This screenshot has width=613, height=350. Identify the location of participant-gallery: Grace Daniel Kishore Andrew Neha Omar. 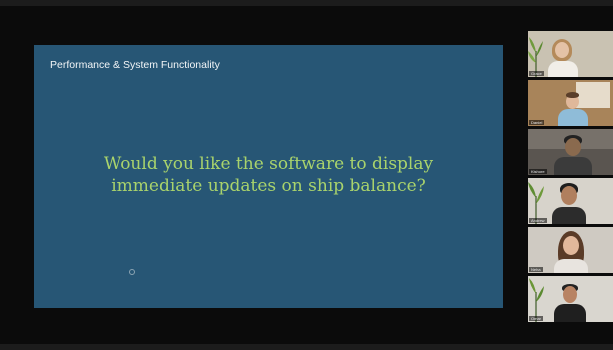
(570, 178).